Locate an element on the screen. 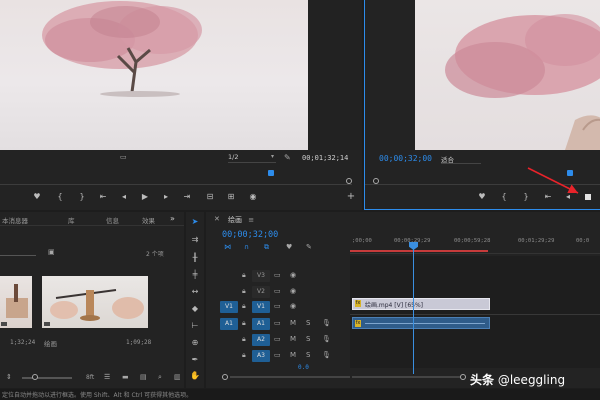 This screenshot has height=400, width=600. timeline-tab: 绘画 ≡ is located at coordinates (241, 220).